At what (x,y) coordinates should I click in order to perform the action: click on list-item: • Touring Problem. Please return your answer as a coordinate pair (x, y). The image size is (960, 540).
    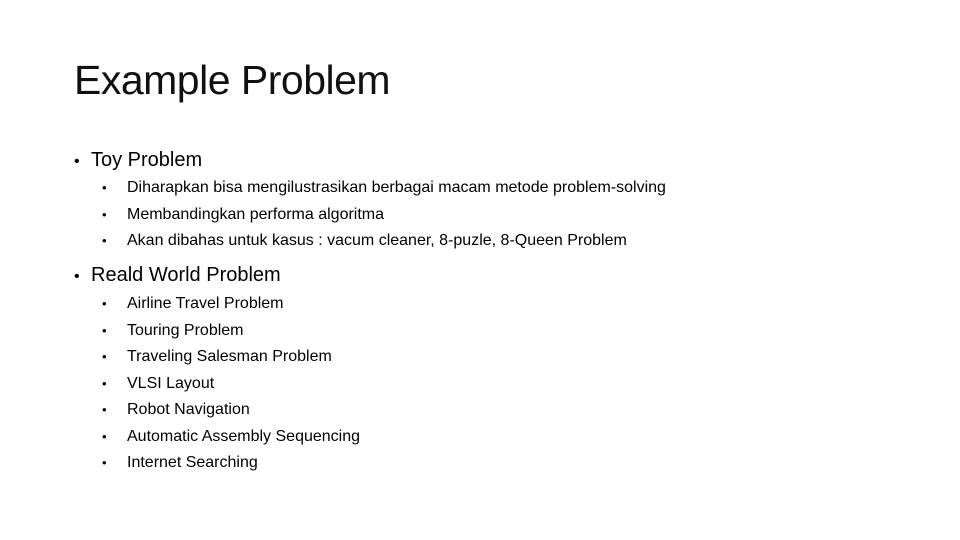
    Looking at the image, I should click on (231, 331).